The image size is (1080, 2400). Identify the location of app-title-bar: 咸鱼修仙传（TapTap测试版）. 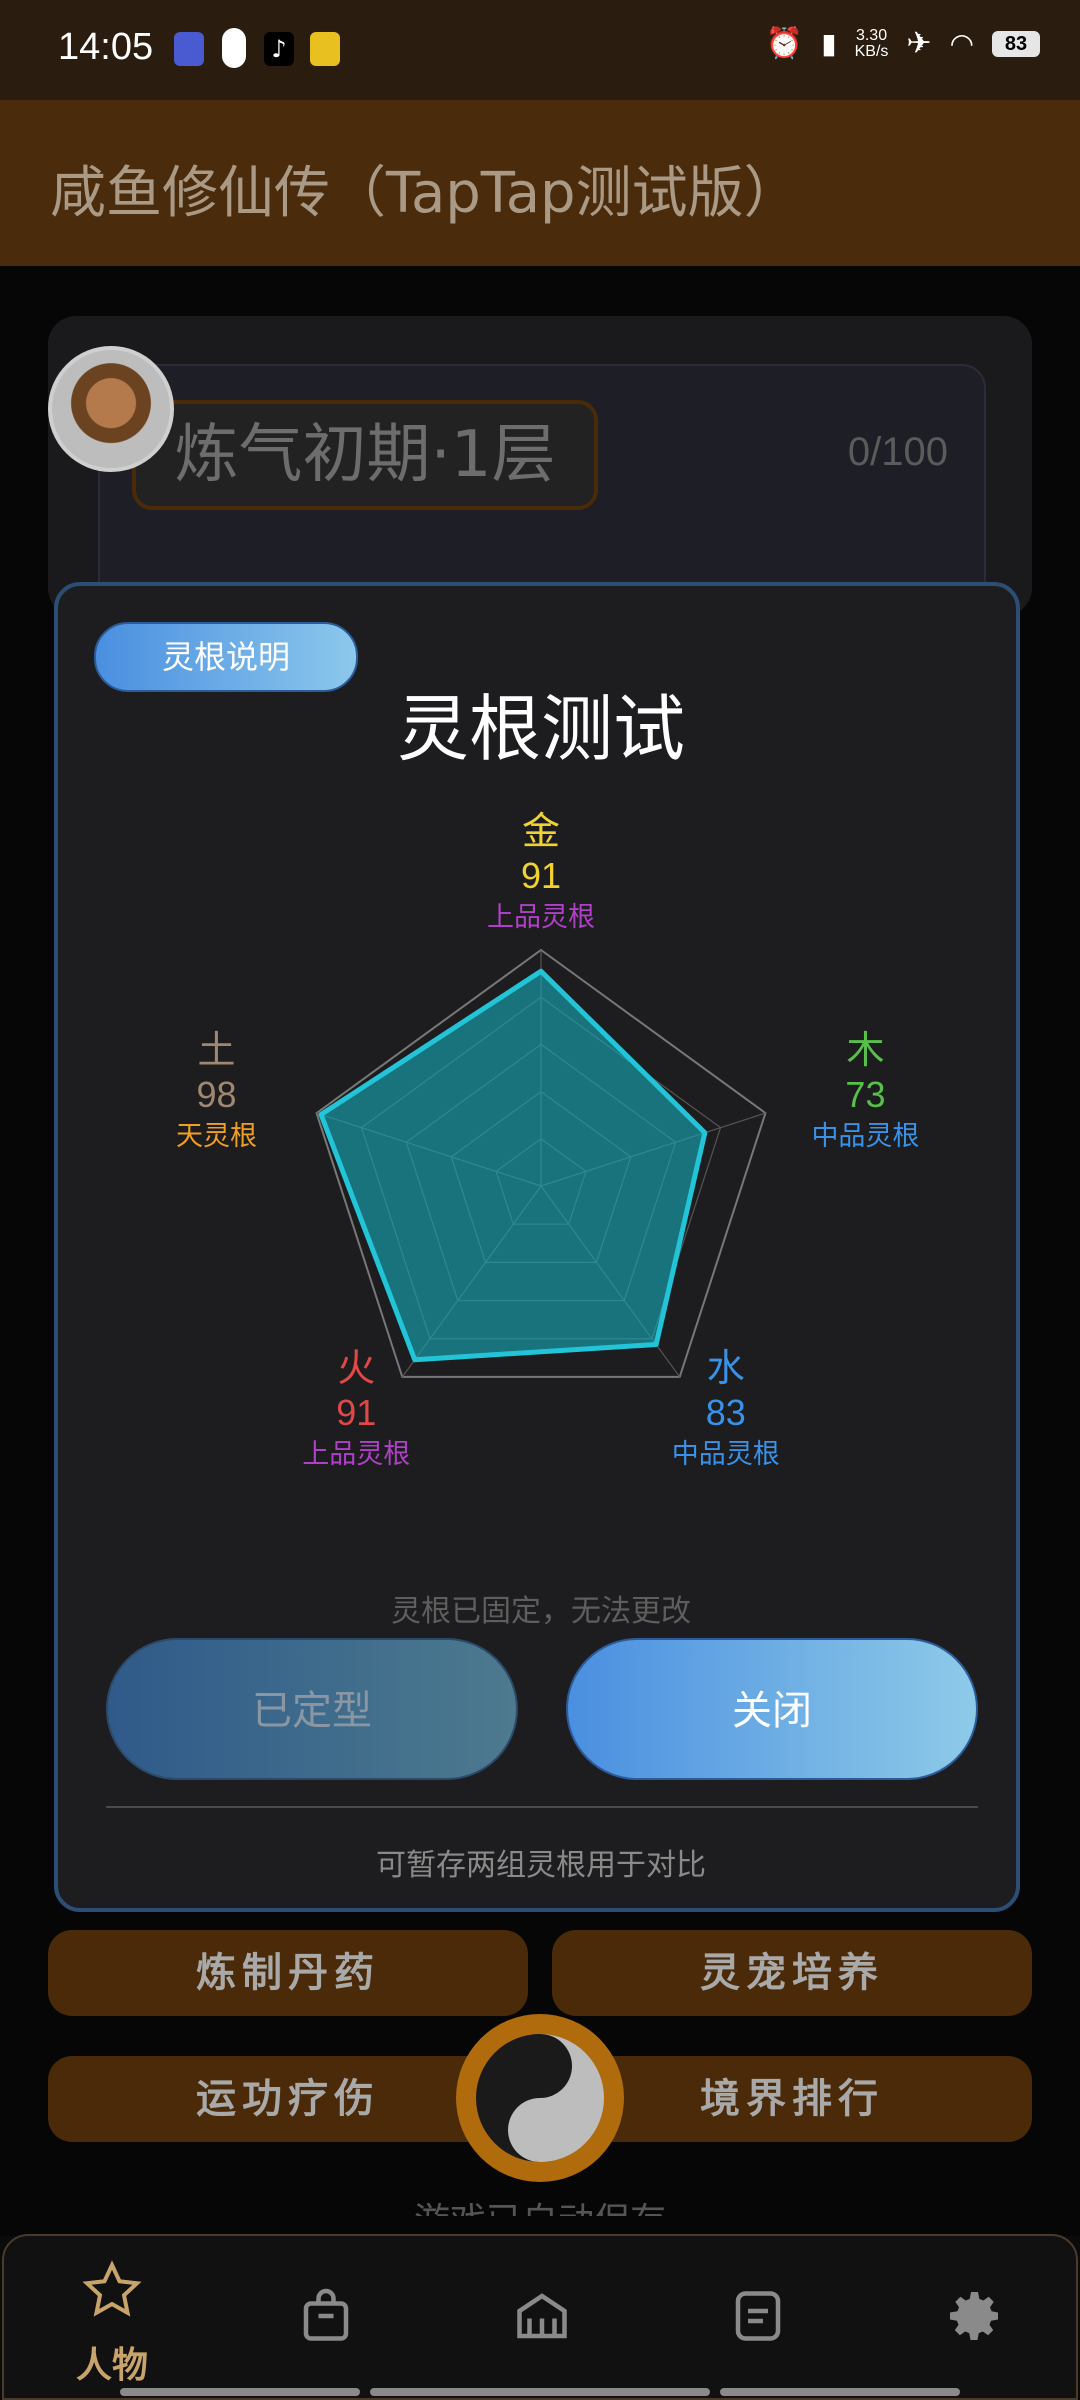
(540, 183).